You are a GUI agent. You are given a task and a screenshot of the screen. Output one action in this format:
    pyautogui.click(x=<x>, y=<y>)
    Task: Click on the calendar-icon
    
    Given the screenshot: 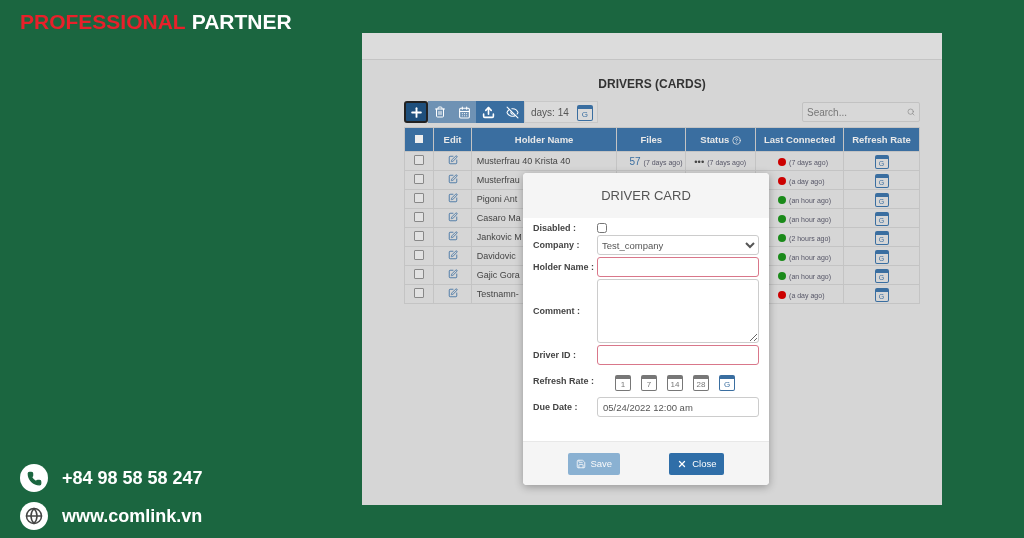 What is the action you would take?
    pyautogui.click(x=464, y=112)
    